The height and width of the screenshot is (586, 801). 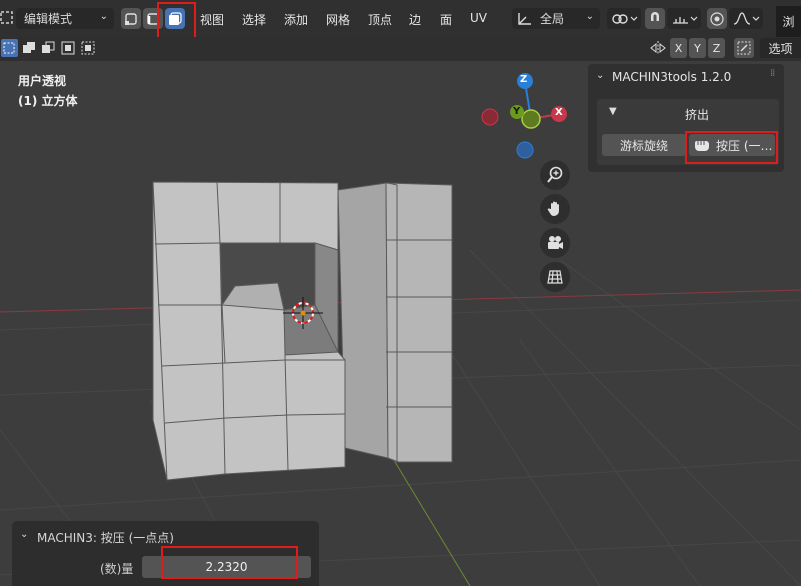 I want to click on proportional-edit-button, so click(x=717, y=18).